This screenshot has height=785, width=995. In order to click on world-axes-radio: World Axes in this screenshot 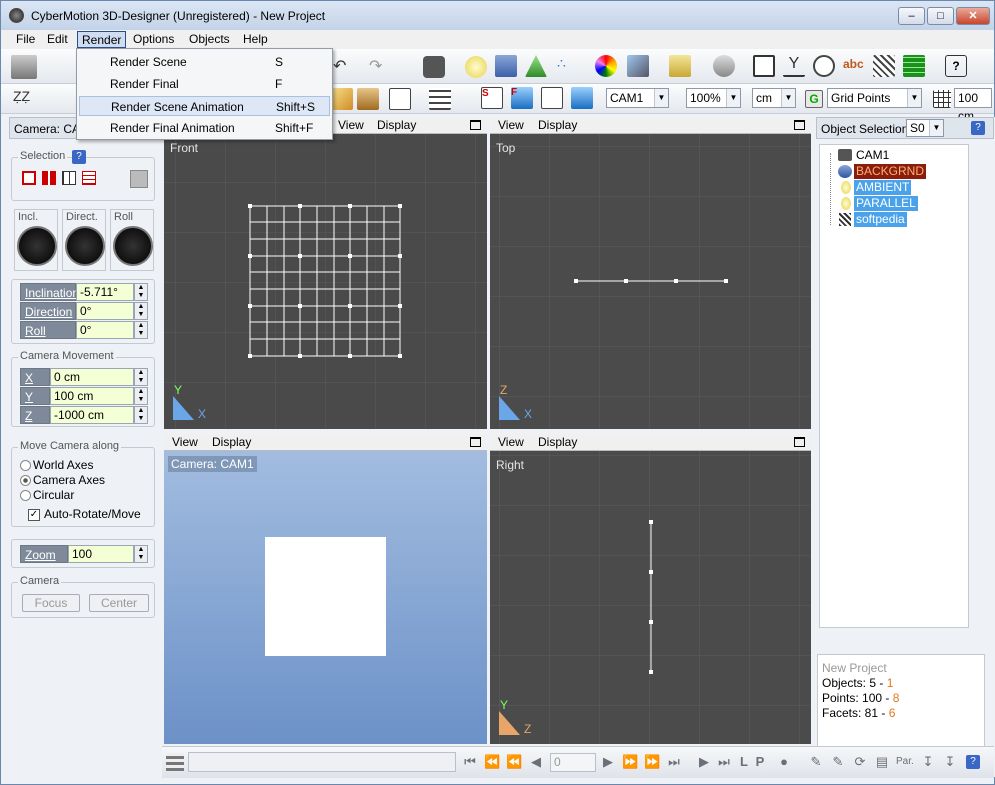, I will do `click(56, 465)`.